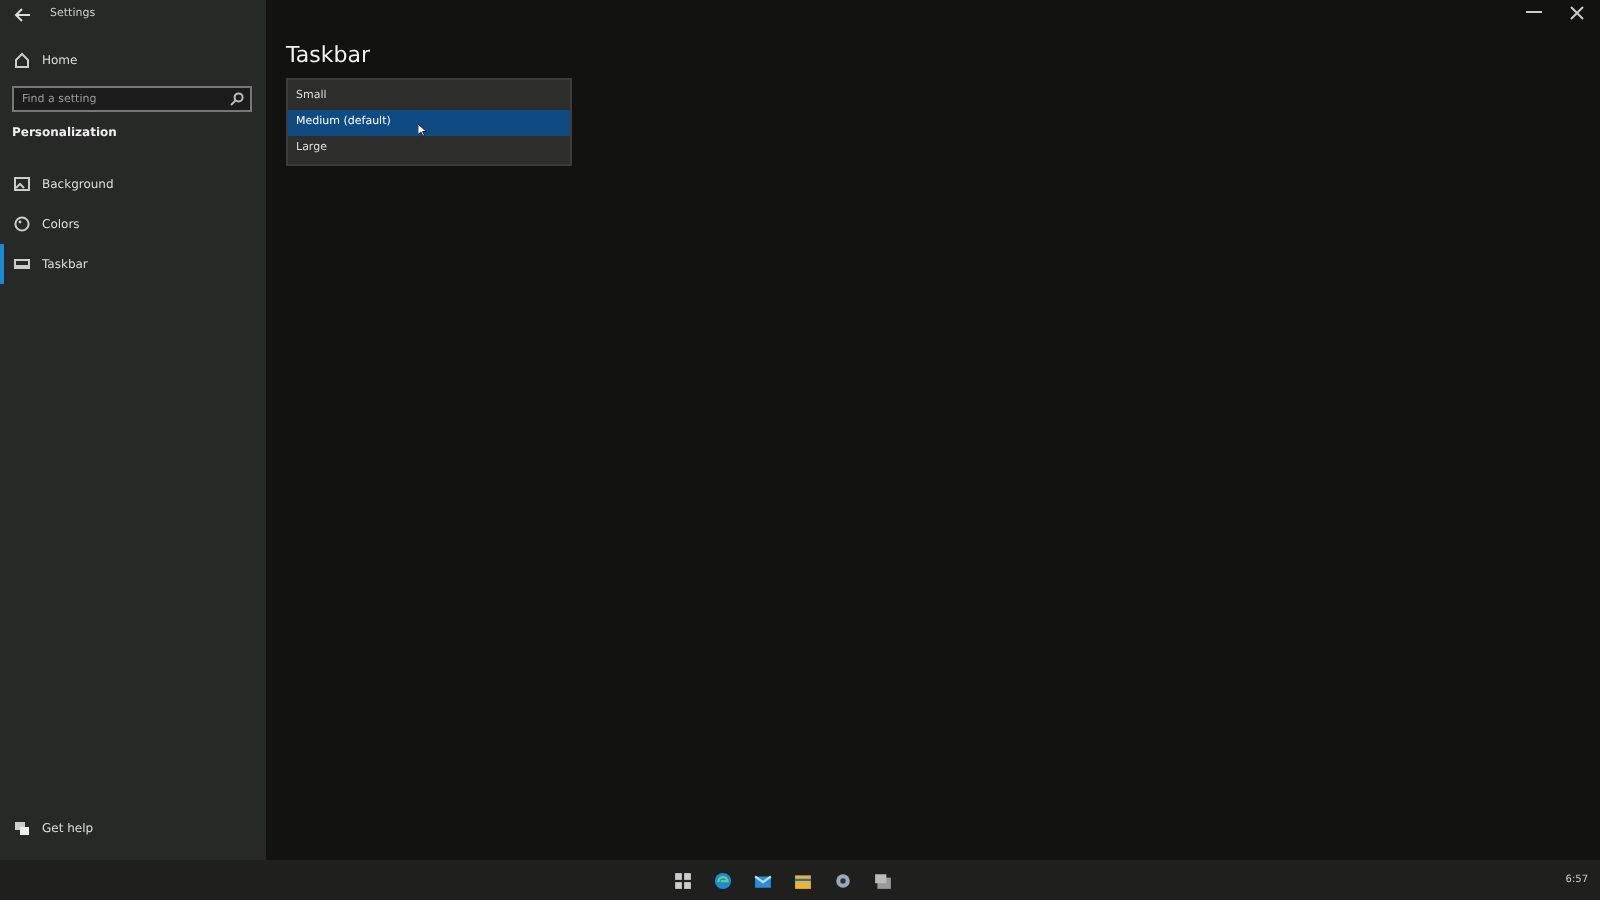 The height and width of the screenshot is (900, 1600). I want to click on folder-icon, so click(802, 880).